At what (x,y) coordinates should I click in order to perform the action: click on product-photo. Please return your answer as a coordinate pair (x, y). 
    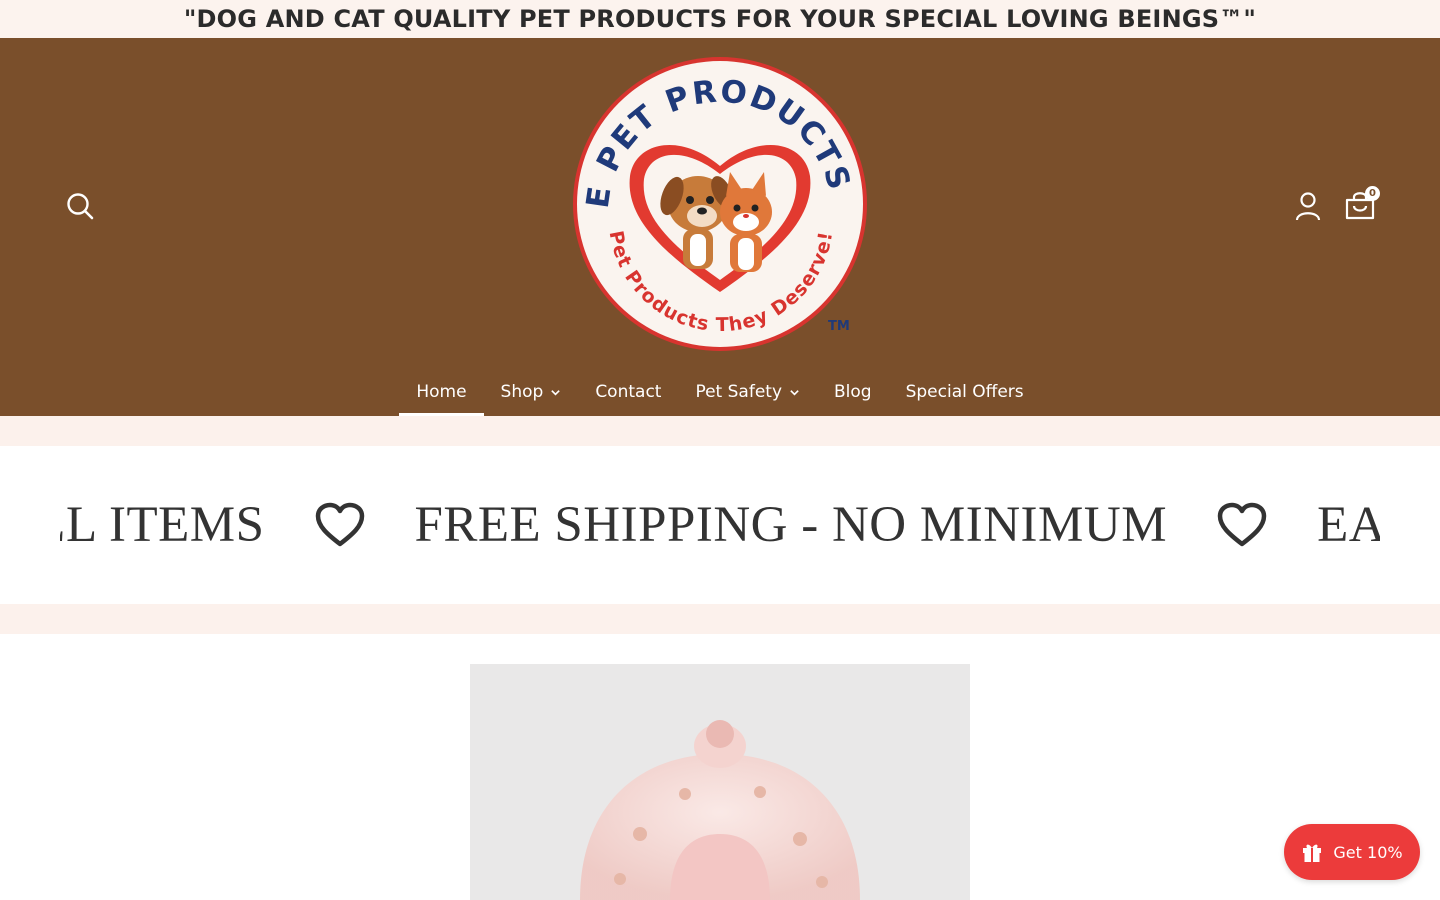
    Looking at the image, I should click on (720, 810).